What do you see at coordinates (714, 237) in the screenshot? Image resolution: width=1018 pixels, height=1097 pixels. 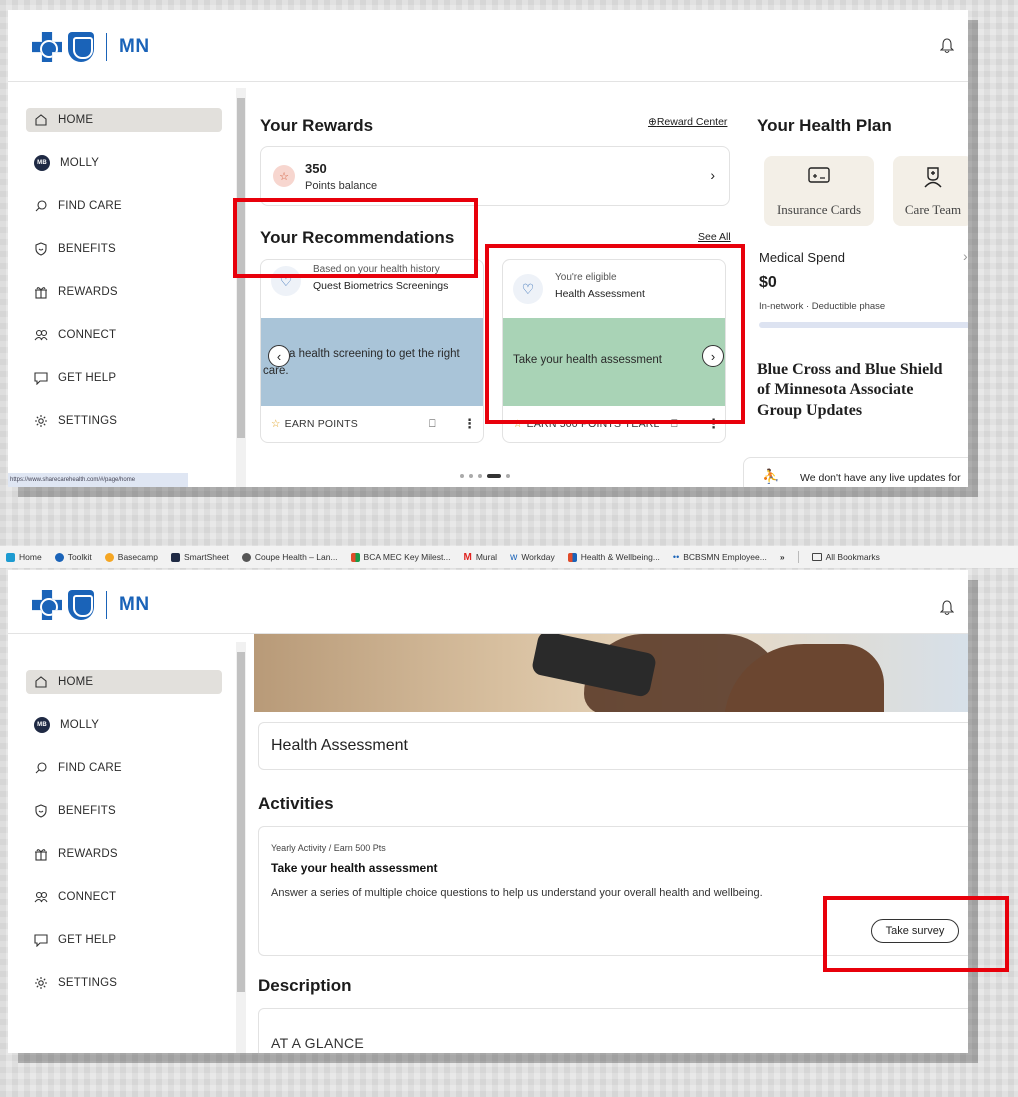 I see `see-all-link: See All` at bounding box center [714, 237].